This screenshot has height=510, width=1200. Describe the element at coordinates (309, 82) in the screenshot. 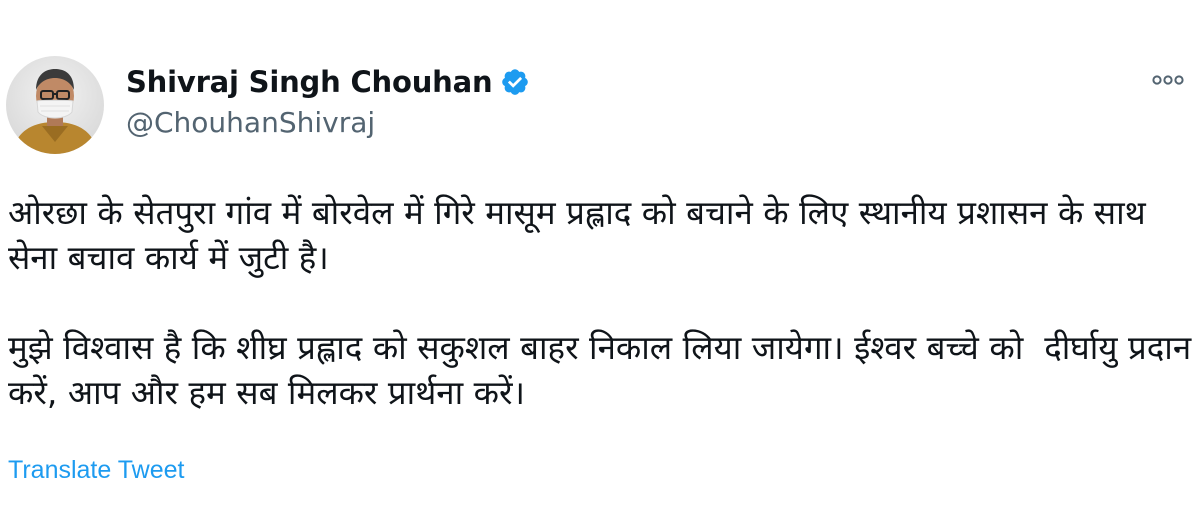

I see `author-display-name: Shivraj Singh Chouhan` at that location.